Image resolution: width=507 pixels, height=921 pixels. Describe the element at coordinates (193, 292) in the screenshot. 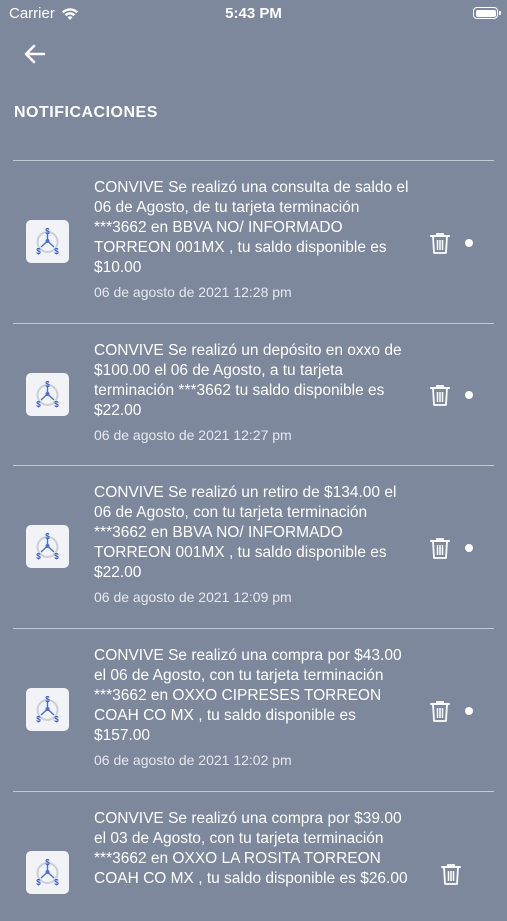

I see `notification-date: 06 de agosto de 2021 12:28 pm` at that location.